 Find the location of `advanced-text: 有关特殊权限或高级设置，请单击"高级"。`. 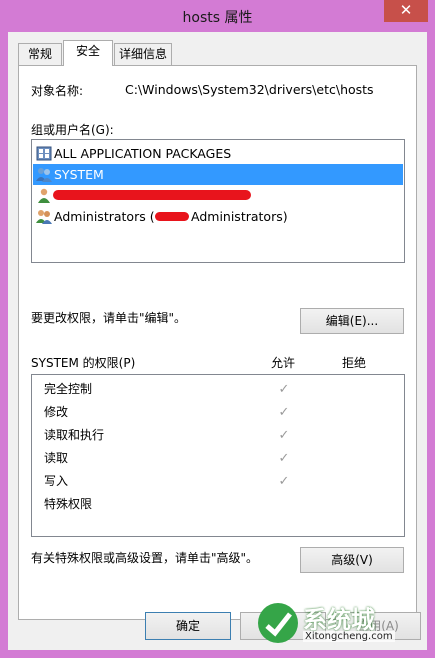

advanced-text: 有关特殊权限或高级设置，请单击"高级"。 is located at coordinates (145, 558).